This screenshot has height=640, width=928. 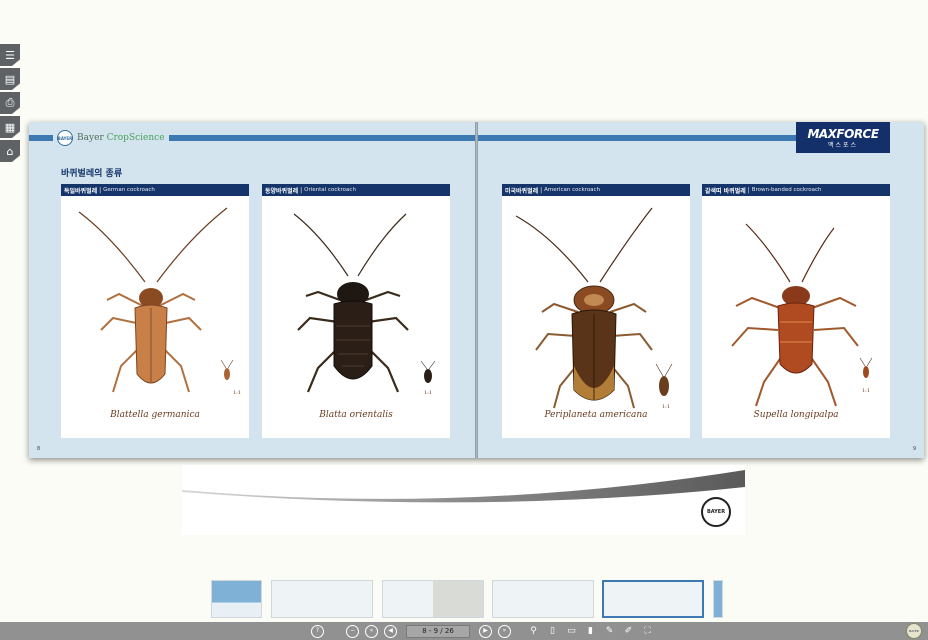 What do you see at coordinates (10, 79) in the screenshot?
I see `book-icon: ▤` at bounding box center [10, 79].